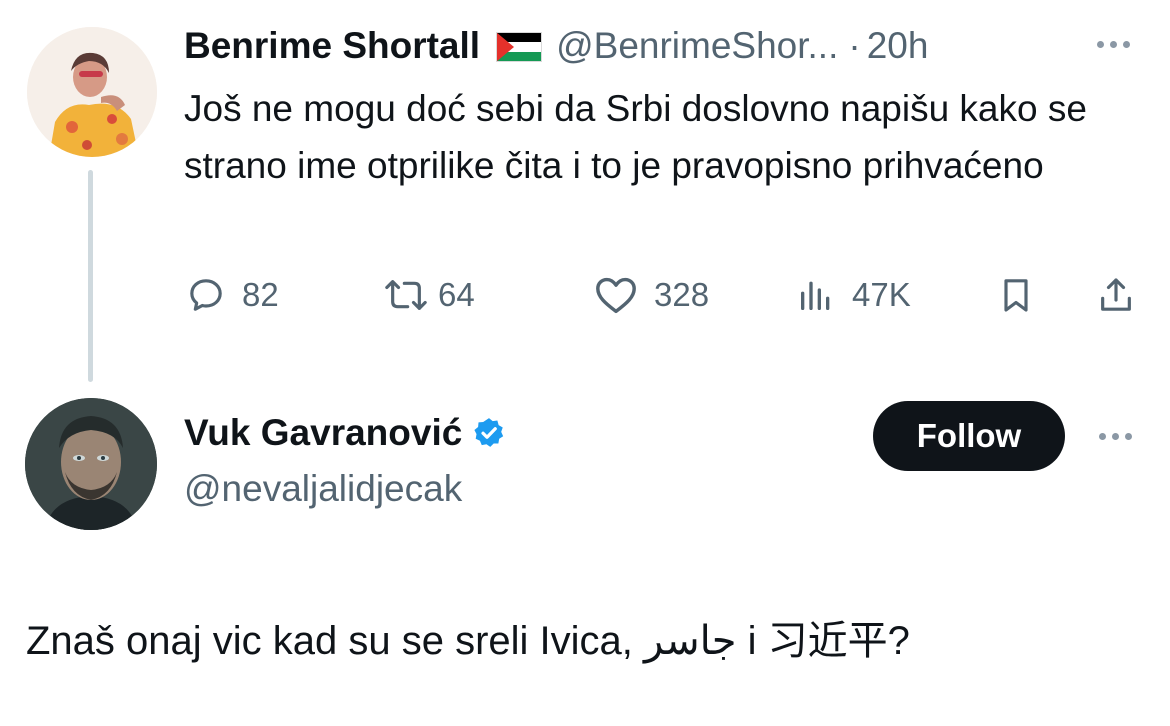 This screenshot has height=726, width=1170. I want to click on reply-author-handle: @nevaljalidjecak, so click(323, 489).